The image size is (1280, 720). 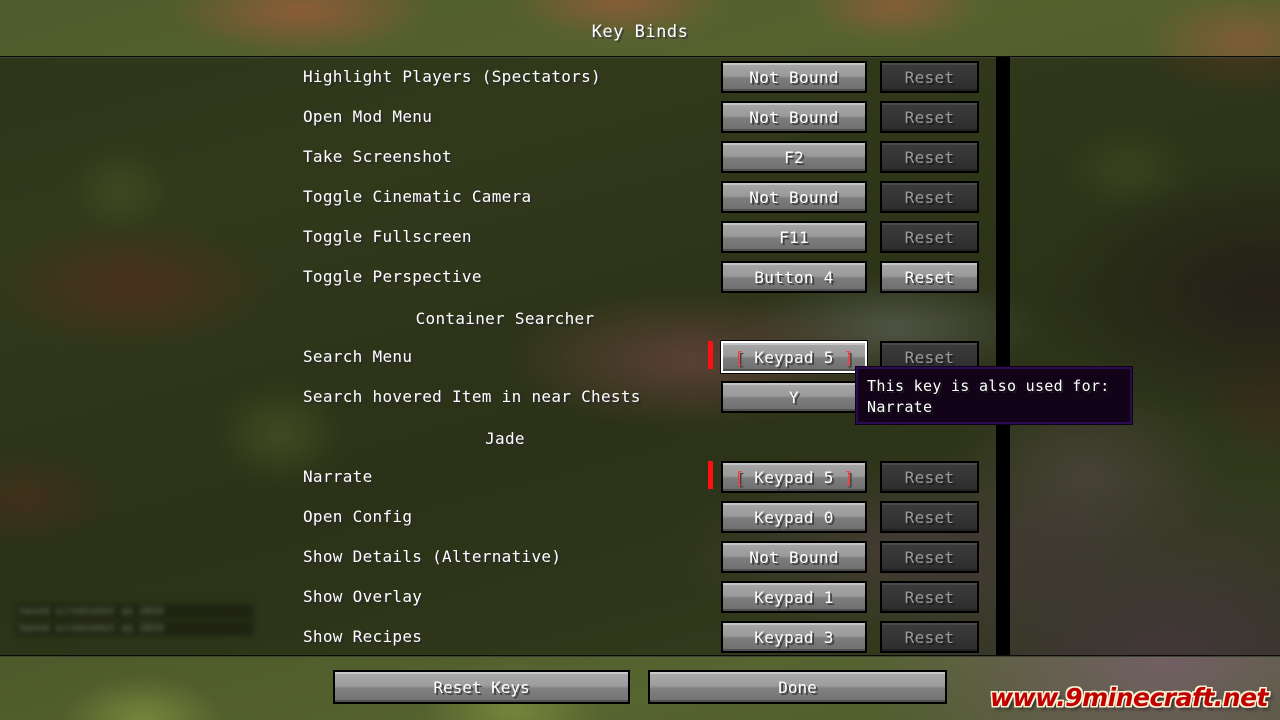 I want to click on keybind-label: Show Recipes, so click(x=363, y=636).